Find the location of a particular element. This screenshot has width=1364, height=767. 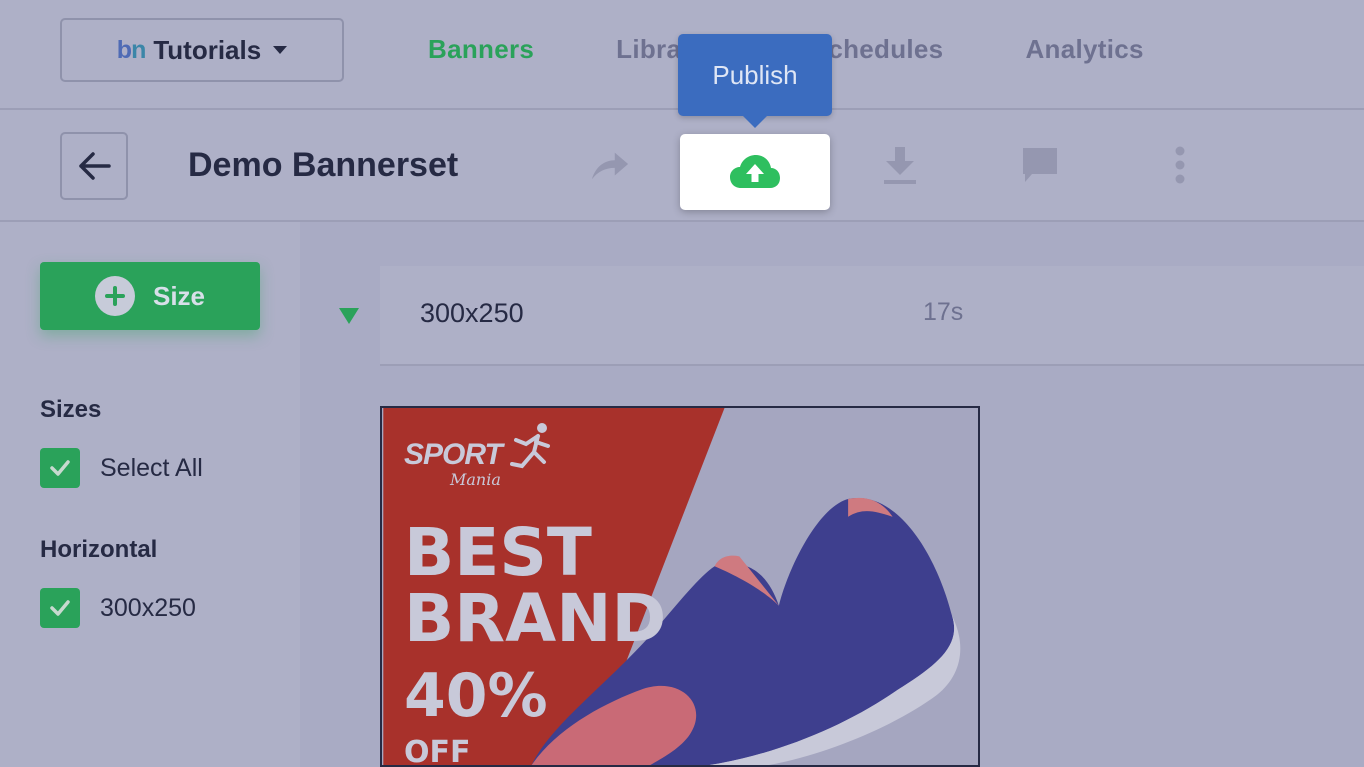

select-all-row: Select All is located at coordinates (121, 468).